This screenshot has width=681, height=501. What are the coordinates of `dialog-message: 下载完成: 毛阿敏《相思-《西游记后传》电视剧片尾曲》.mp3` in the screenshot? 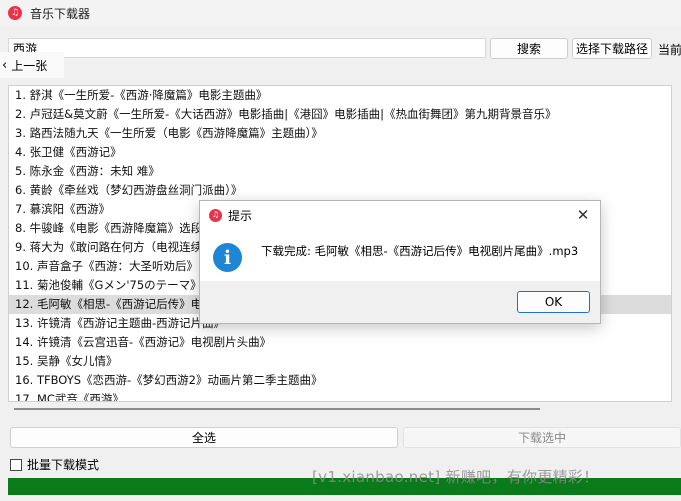 It's located at (420, 251).